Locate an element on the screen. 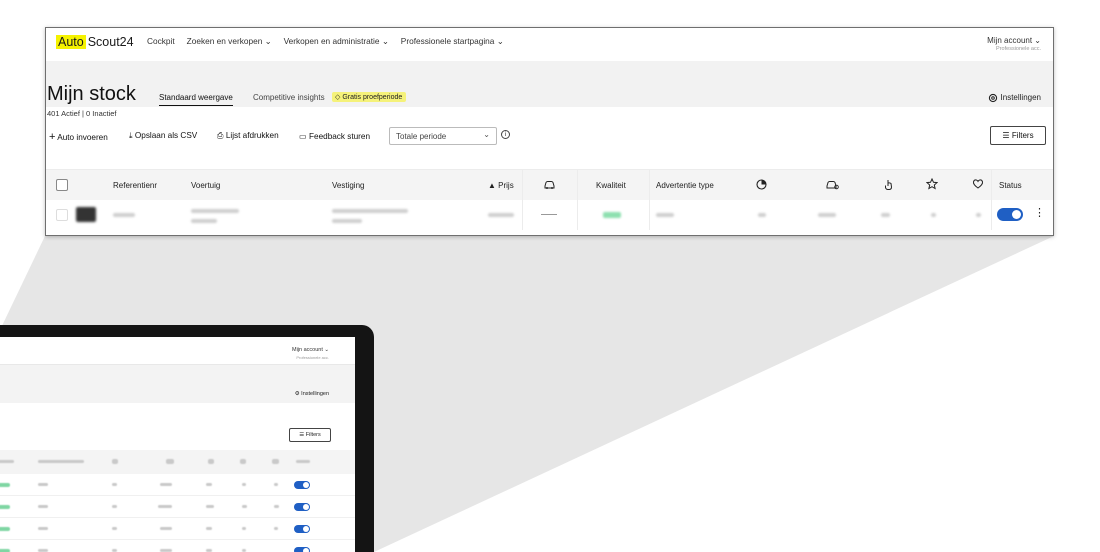 The width and height of the screenshot is (1100, 552). nav-item-cockpit: Cockpit is located at coordinates (161, 41).